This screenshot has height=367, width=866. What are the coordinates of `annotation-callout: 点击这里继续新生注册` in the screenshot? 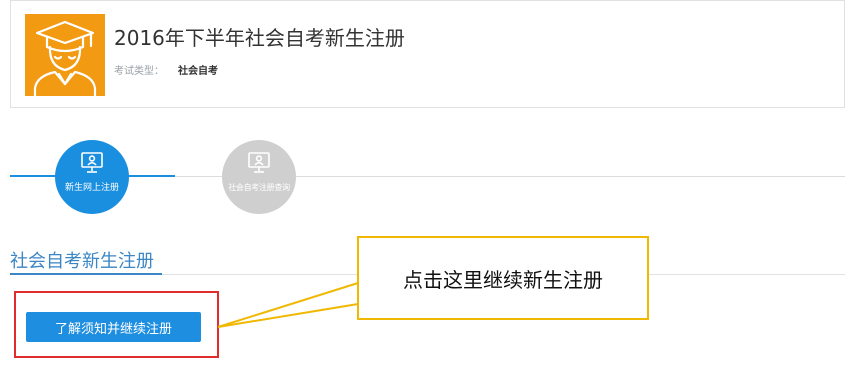 It's located at (503, 278).